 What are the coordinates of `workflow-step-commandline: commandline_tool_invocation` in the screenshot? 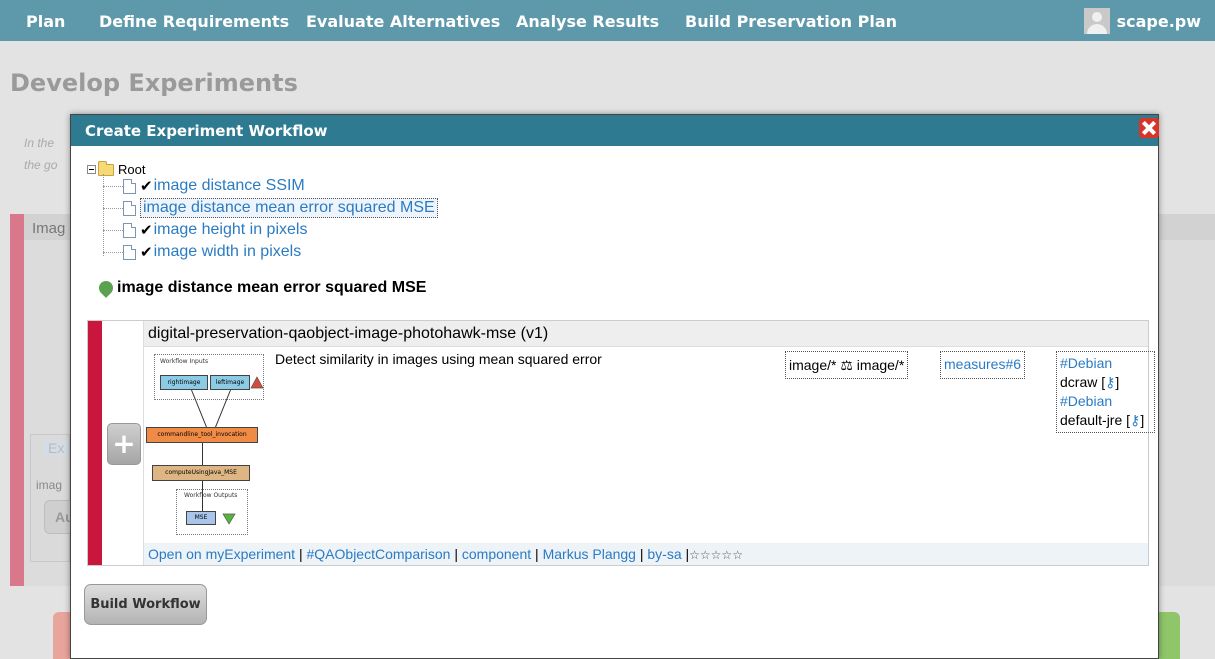 It's located at (202, 435).